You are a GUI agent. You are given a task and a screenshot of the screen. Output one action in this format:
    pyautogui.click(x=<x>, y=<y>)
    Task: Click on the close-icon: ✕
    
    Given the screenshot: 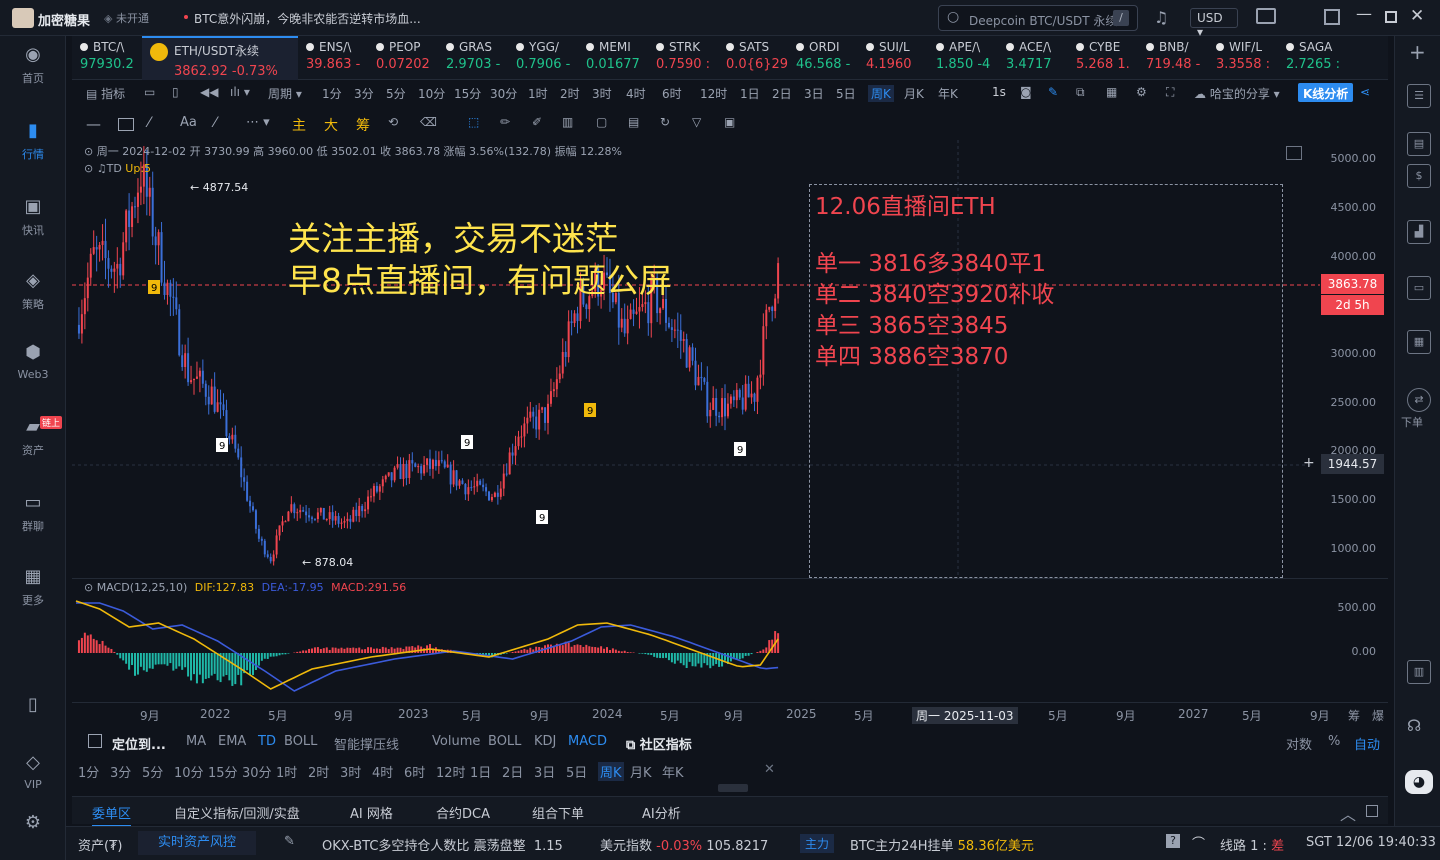 What is the action you would take?
    pyautogui.click(x=769, y=769)
    